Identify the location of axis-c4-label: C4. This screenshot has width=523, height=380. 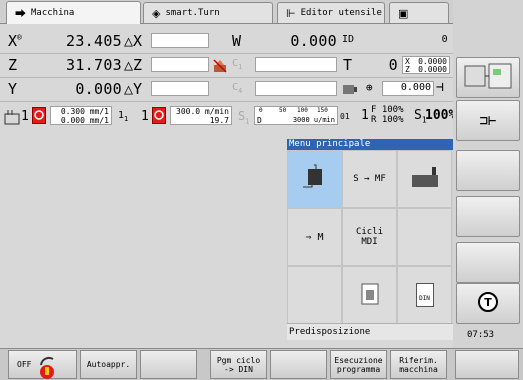
(237, 88).